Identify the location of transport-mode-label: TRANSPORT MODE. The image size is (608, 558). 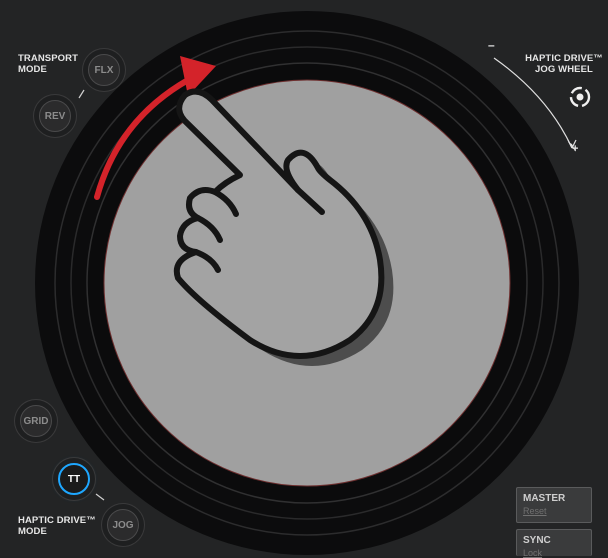
(48, 64).